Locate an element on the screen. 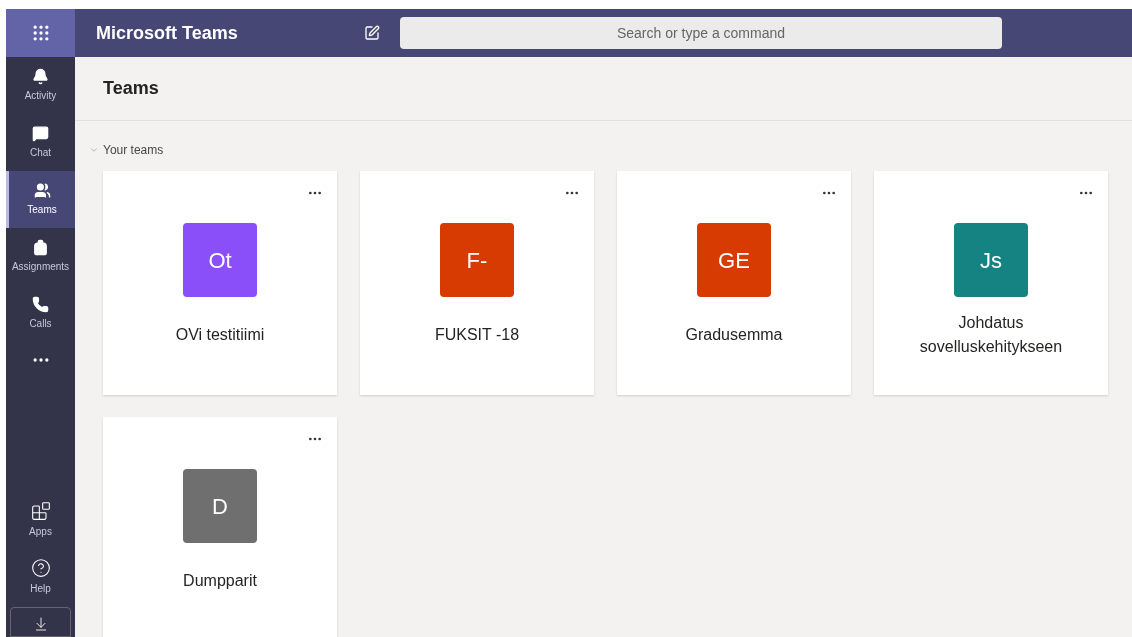 This screenshot has height=637, width=1132. team-name: Dumpparit is located at coordinates (220, 581).